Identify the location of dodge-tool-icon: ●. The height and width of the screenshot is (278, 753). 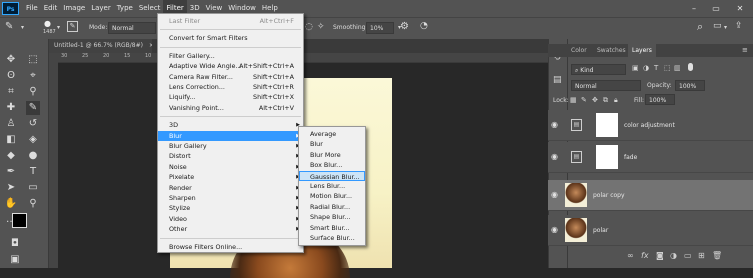
(33, 156).